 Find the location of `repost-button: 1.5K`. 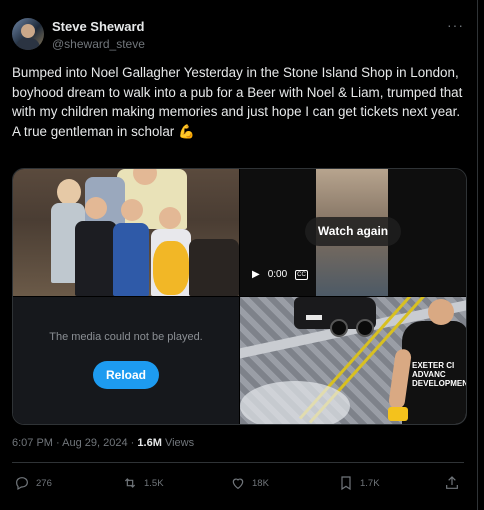

repost-button: 1.5K is located at coordinates (143, 483).